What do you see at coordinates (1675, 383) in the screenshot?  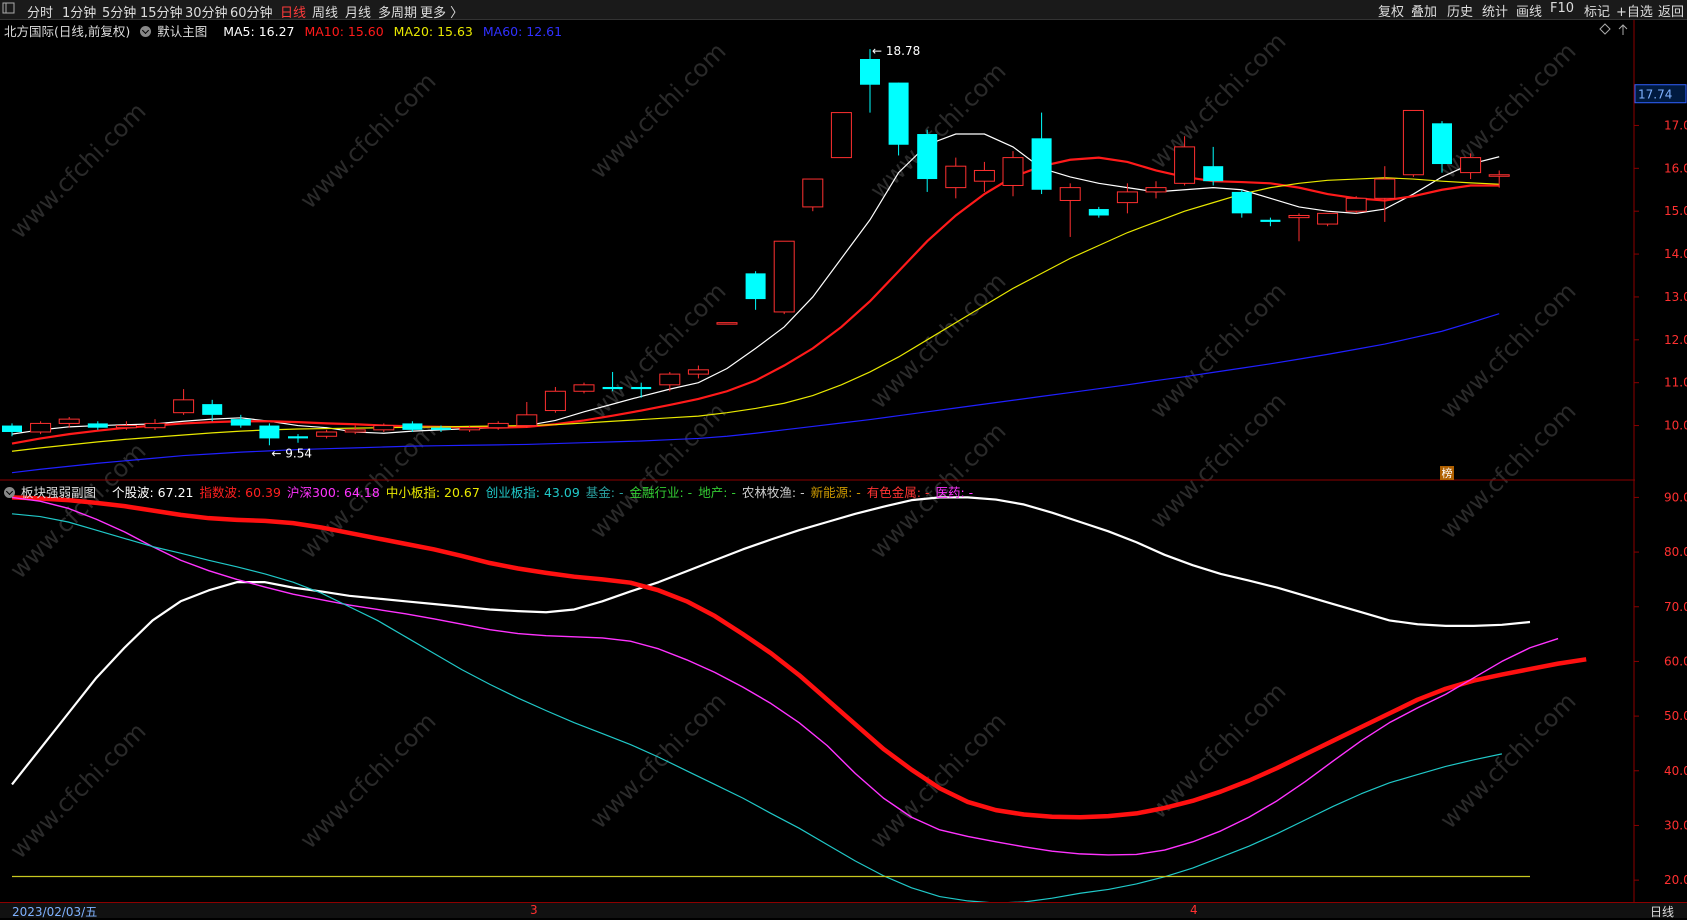 I see `price-tick-label: 11.00` at bounding box center [1675, 383].